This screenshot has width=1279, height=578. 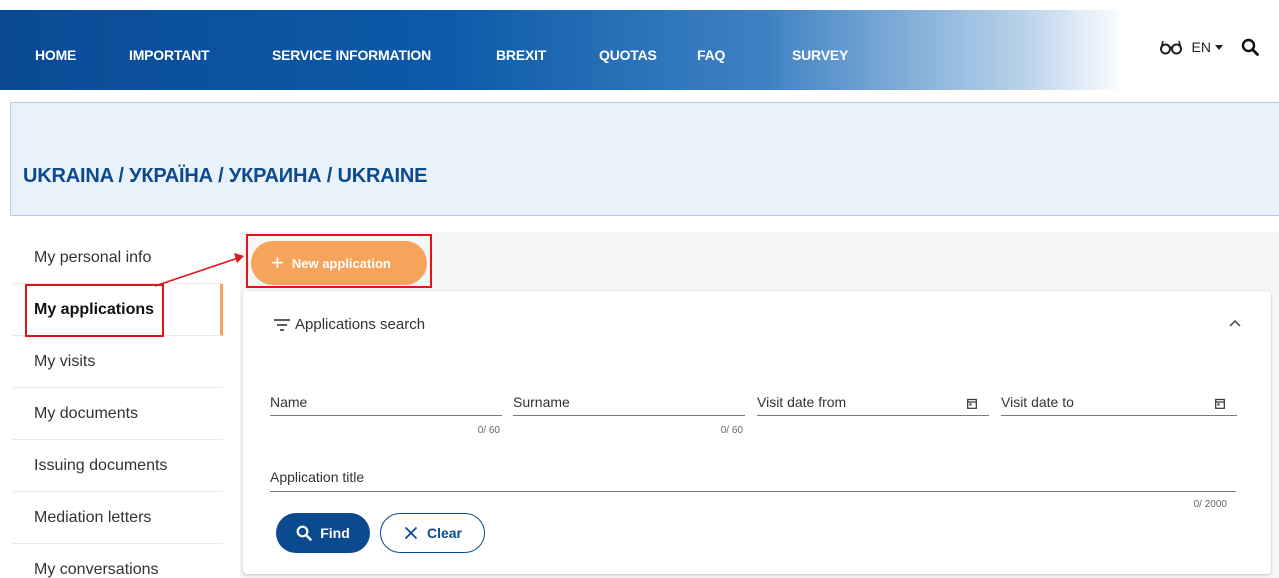 What do you see at coordinates (731, 430) in the screenshot?
I see `surname-counter: 0/ 60` at bounding box center [731, 430].